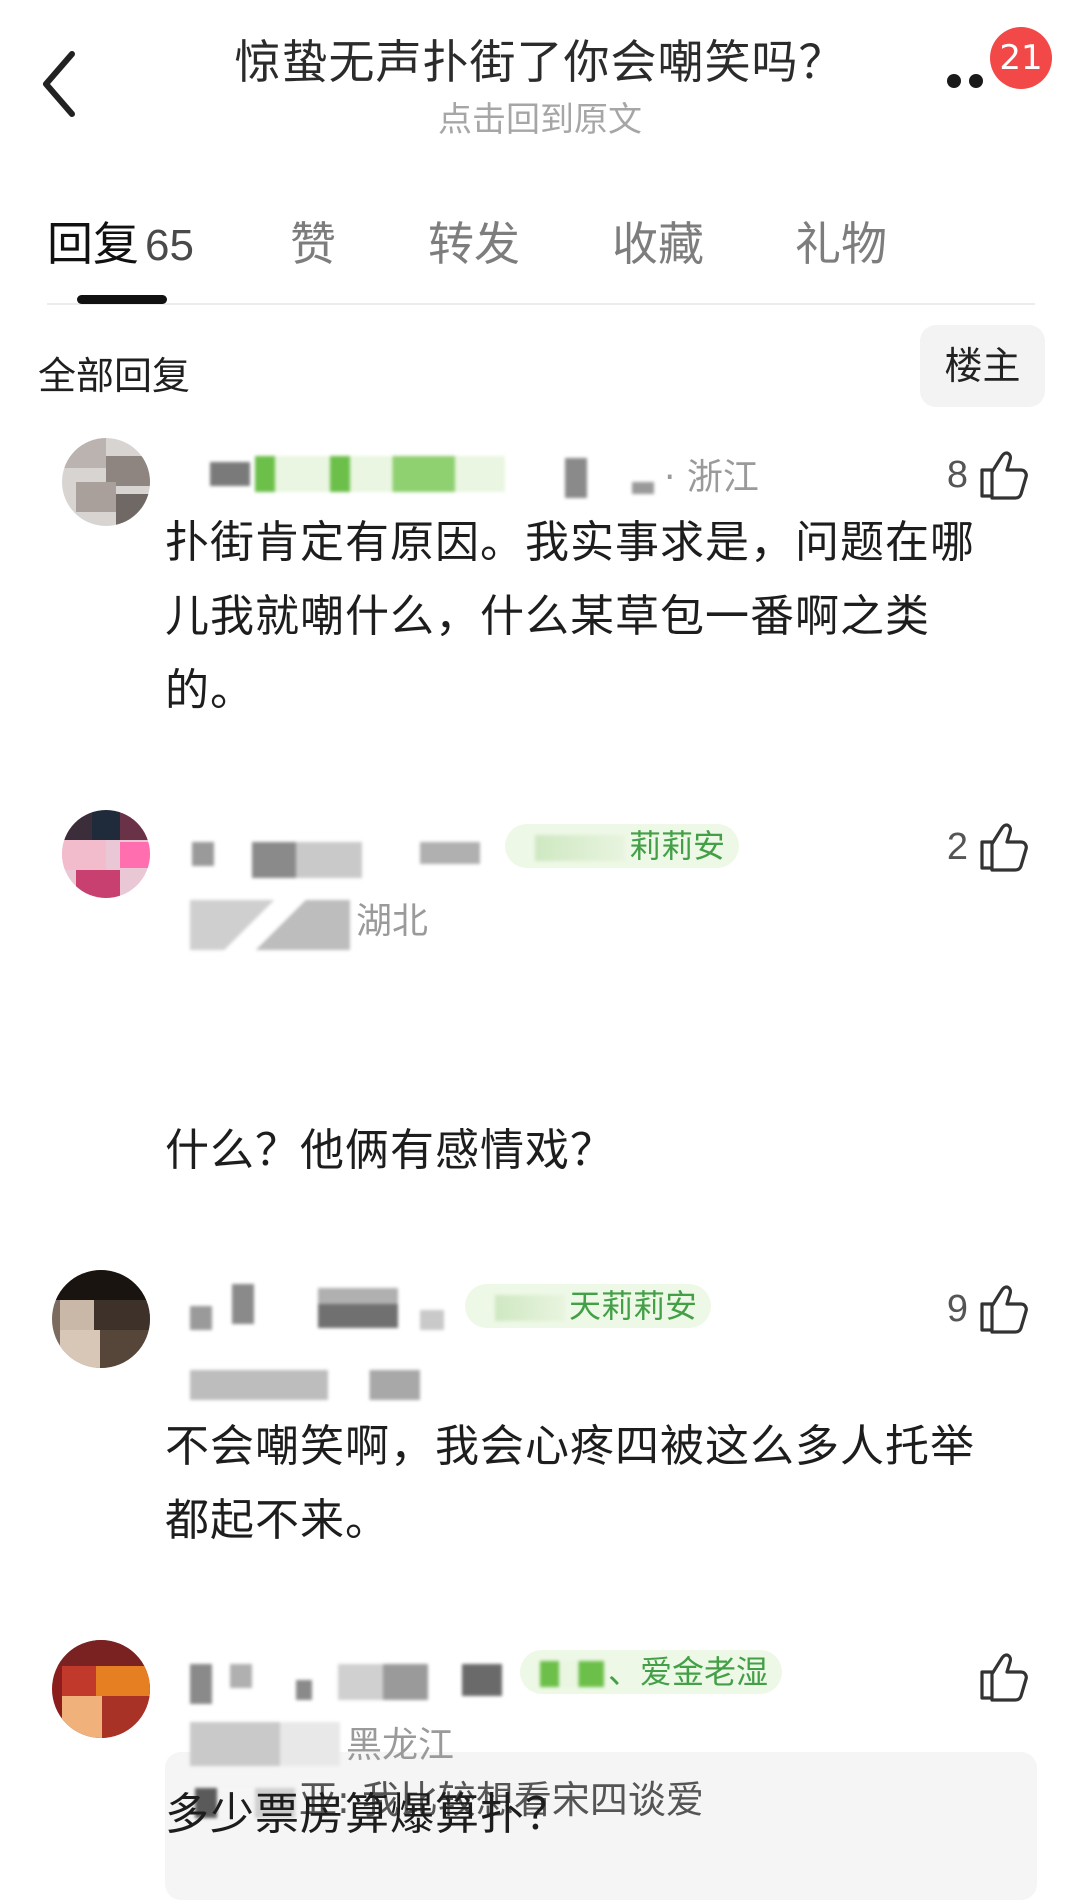  Describe the element at coordinates (982, 366) in the screenshot. I see `owner-filter-button: 楼主` at that location.